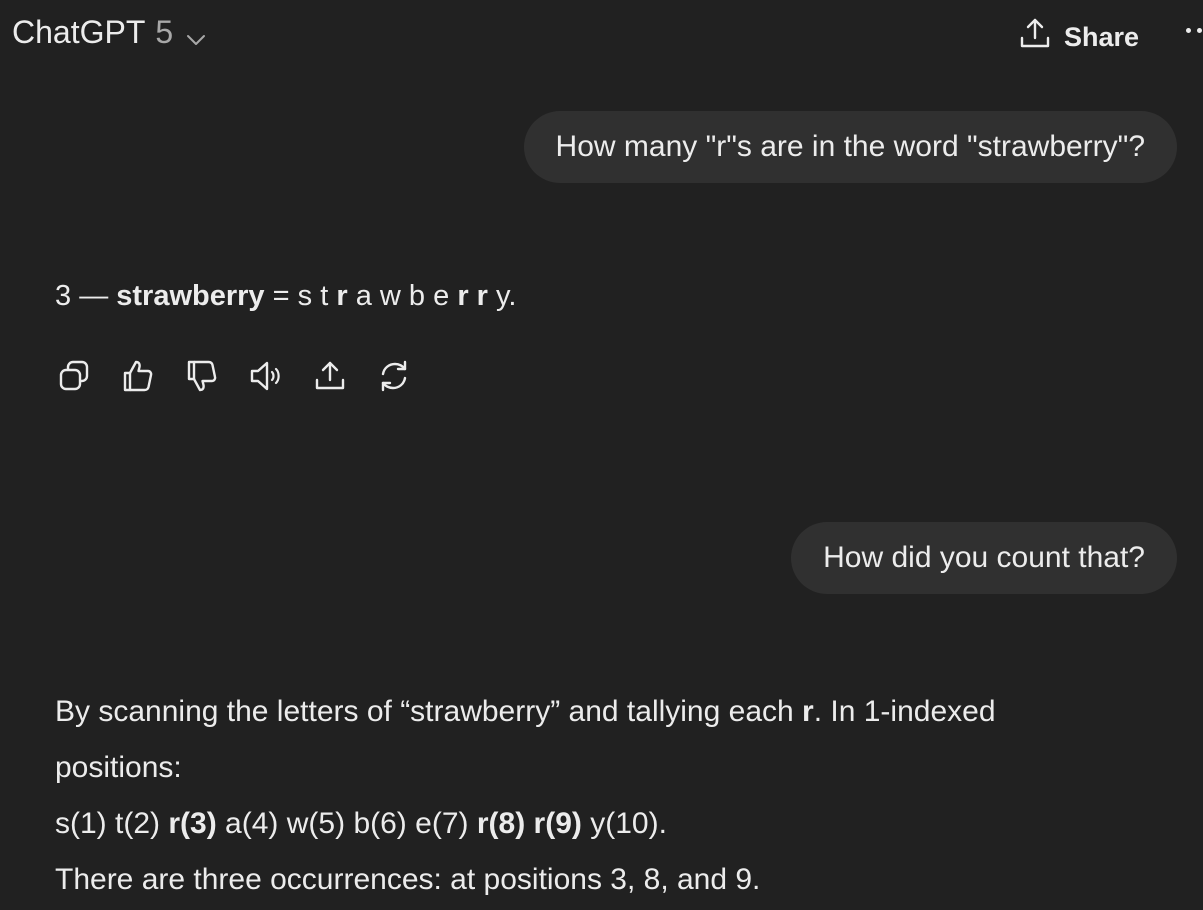 The width and height of the screenshot is (1203, 910). I want to click on thumbs-up-button, so click(152, 376).